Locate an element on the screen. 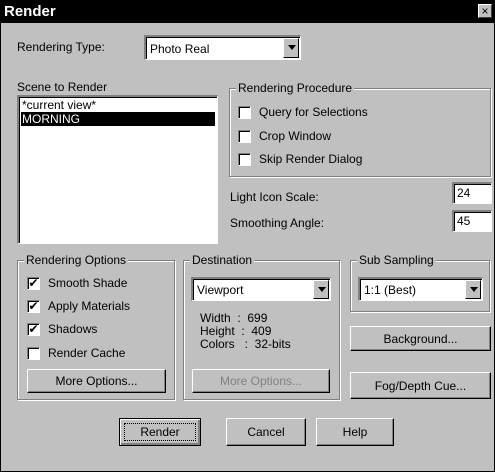  apply-materials-checkbox: ✔ is located at coordinates (33, 306).